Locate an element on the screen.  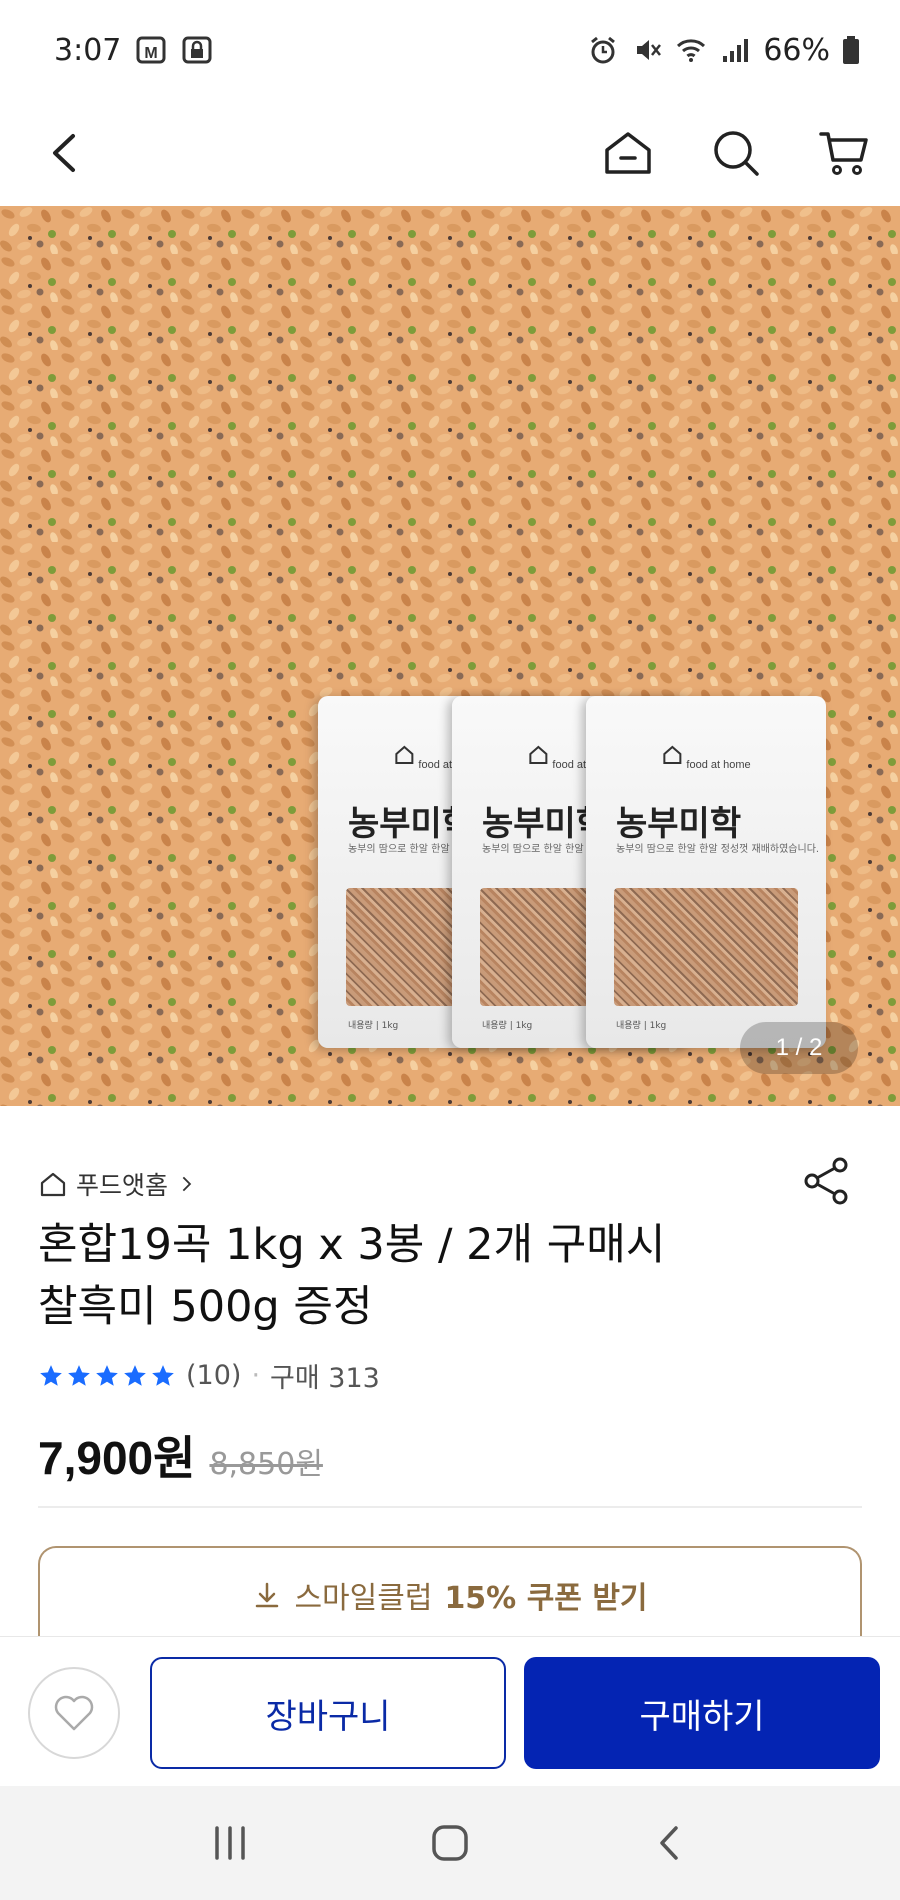
mute-icon is located at coordinates (647, 50).